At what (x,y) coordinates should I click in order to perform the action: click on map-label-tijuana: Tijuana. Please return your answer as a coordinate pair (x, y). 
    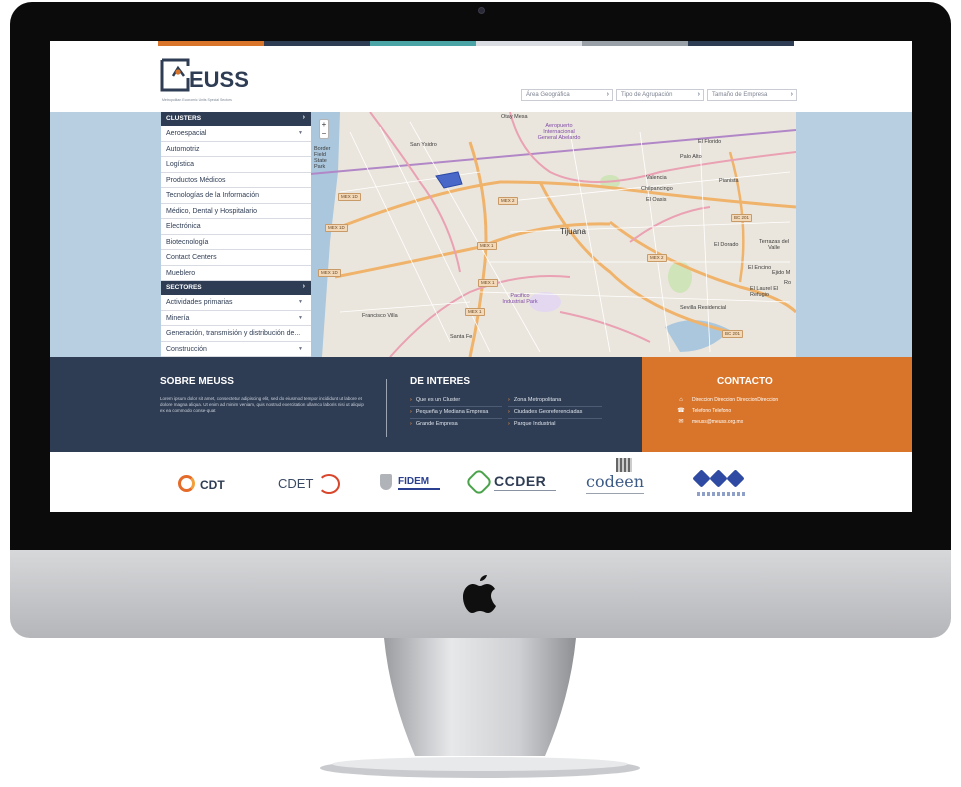
    Looking at the image, I should click on (573, 231).